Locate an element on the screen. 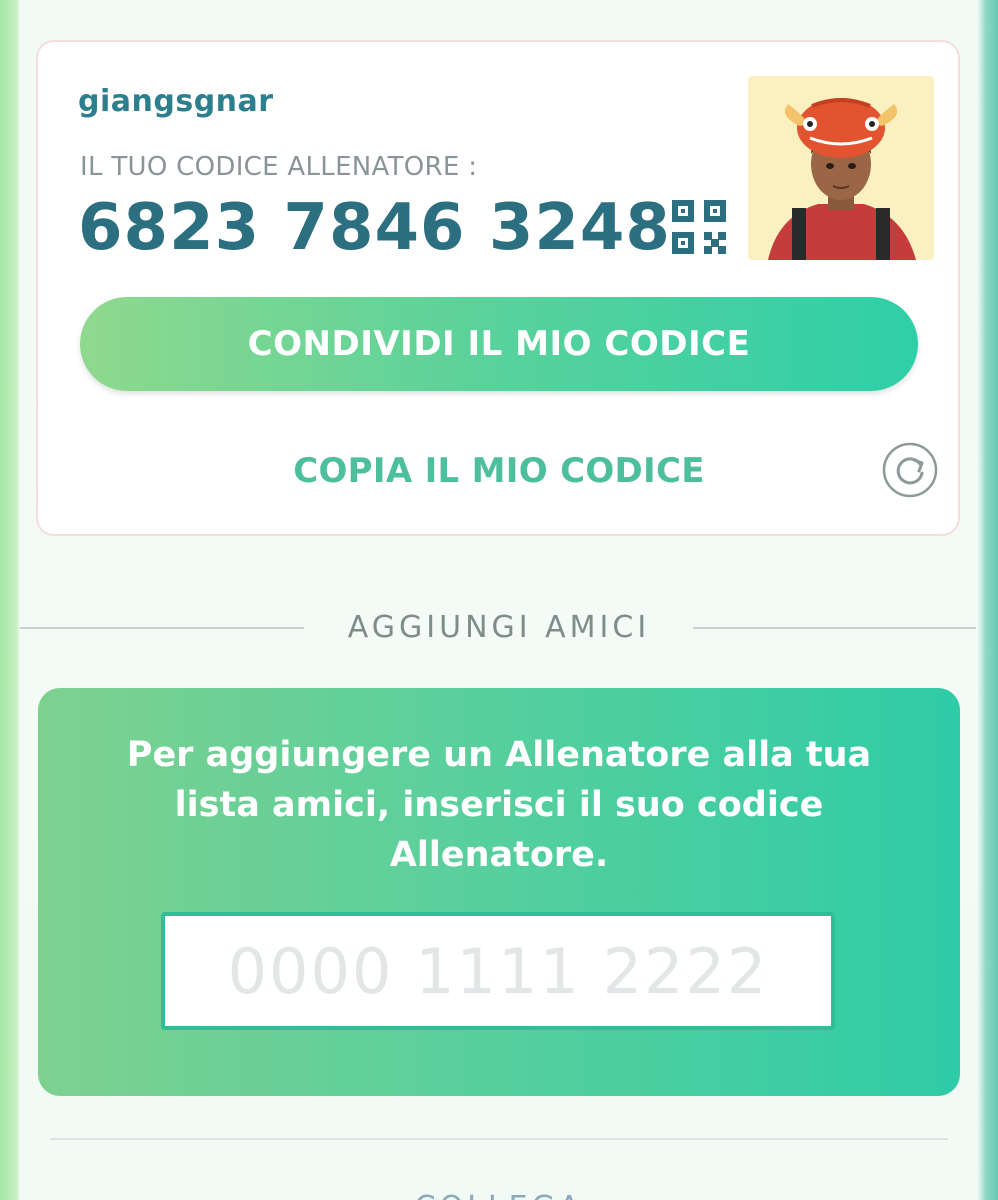  share-code-button: CONDIVIDI IL MIO CODICE is located at coordinates (499, 344).